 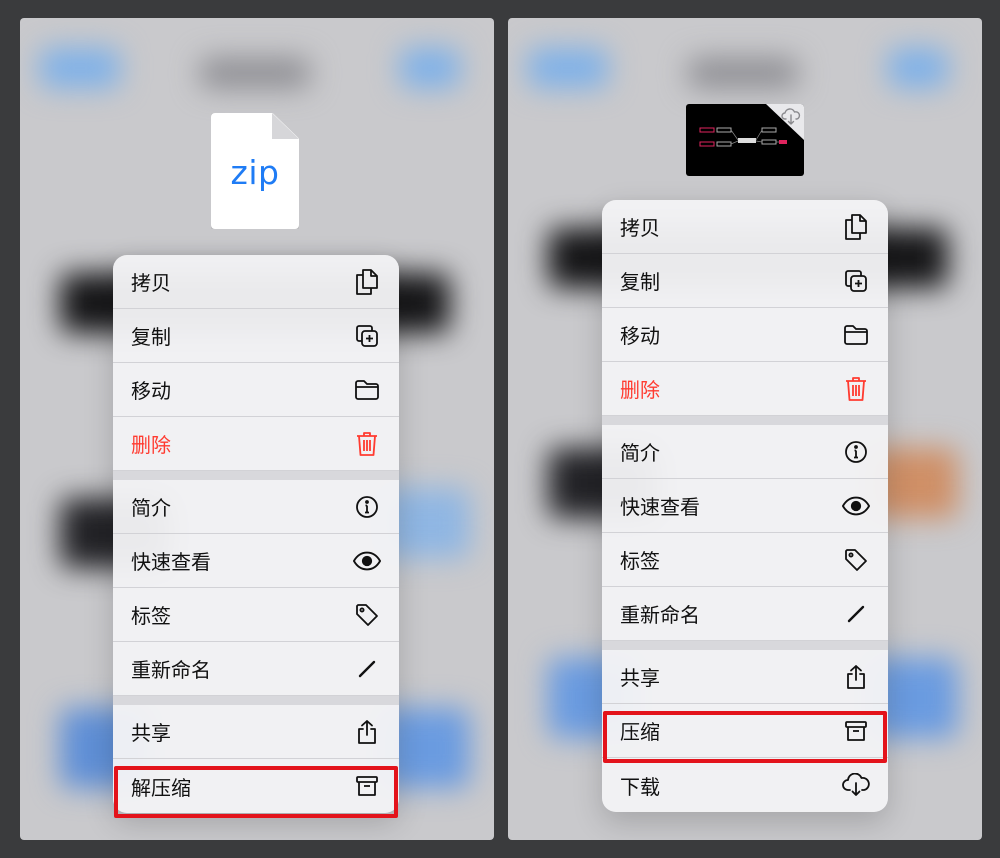 What do you see at coordinates (161, 787) in the screenshot?
I see `menu-item-label: 解压缩` at bounding box center [161, 787].